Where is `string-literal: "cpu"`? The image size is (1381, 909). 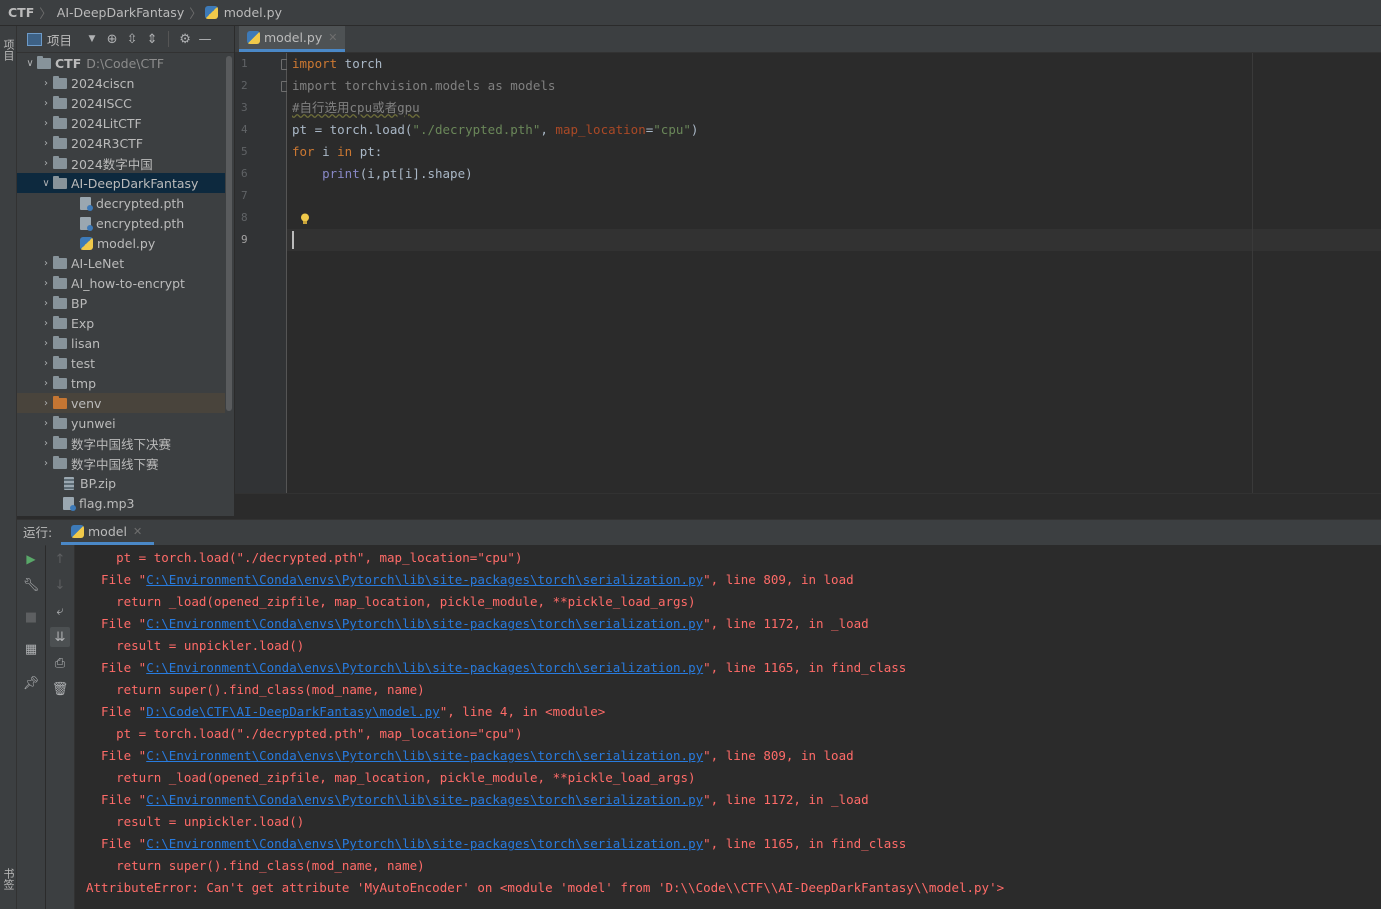
string-literal: "cpu" is located at coordinates (672, 129).